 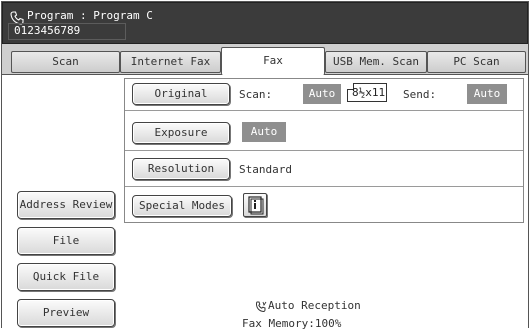 What do you see at coordinates (420, 94) in the screenshot?
I see `send-label: Send:` at bounding box center [420, 94].